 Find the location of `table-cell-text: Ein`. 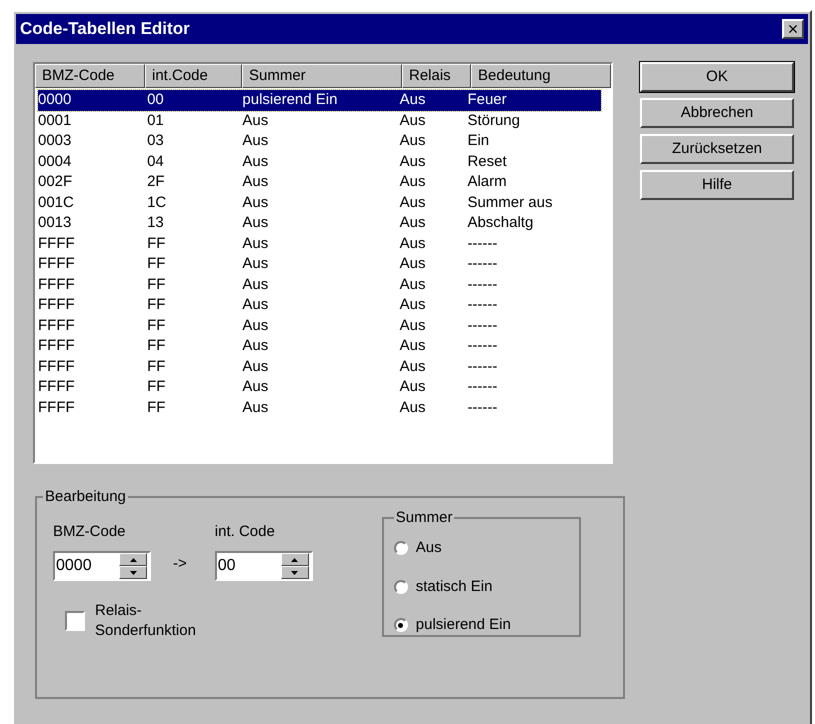

table-cell-text: Ein is located at coordinates (478, 141).